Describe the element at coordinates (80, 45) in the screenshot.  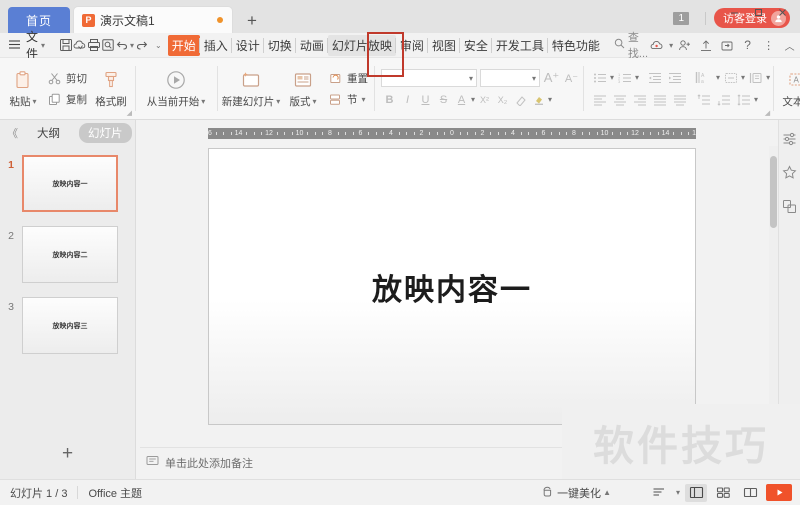
I see `cloud-sync-icon` at that location.